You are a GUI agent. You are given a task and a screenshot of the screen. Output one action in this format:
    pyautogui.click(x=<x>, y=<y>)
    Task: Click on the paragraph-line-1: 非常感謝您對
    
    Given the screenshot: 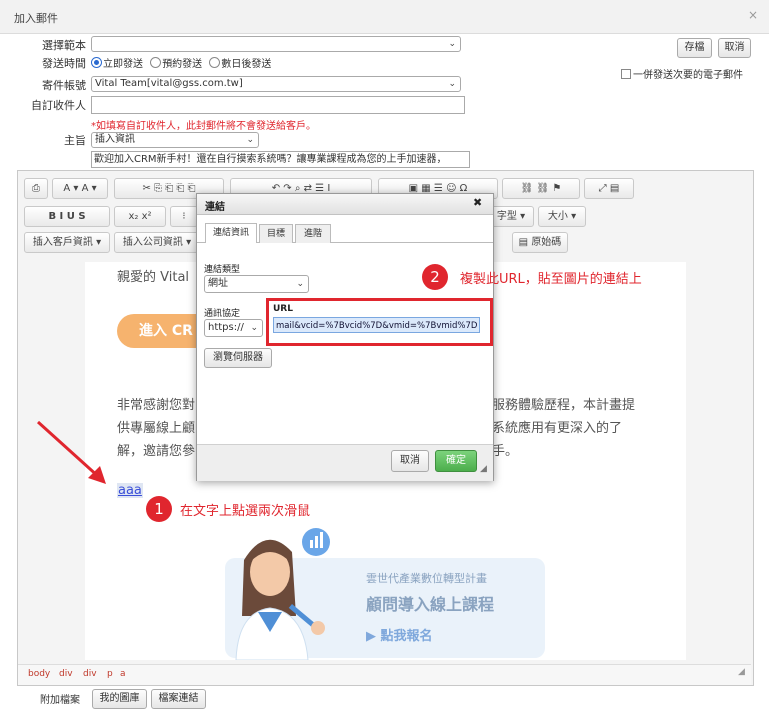 What is the action you would take?
    pyautogui.click(x=156, y=405)
    